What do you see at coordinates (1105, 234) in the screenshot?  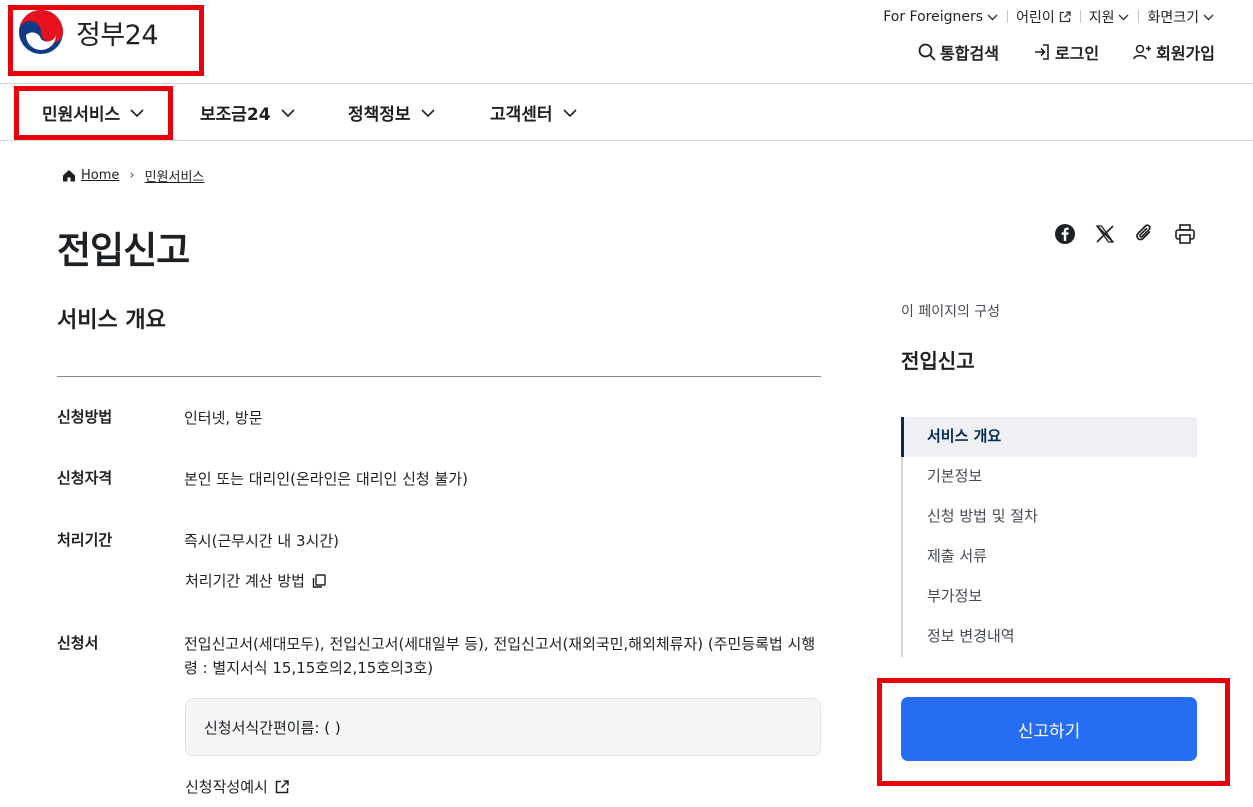 I see `x-twitter-icon` at bounding box center [1105, 234].